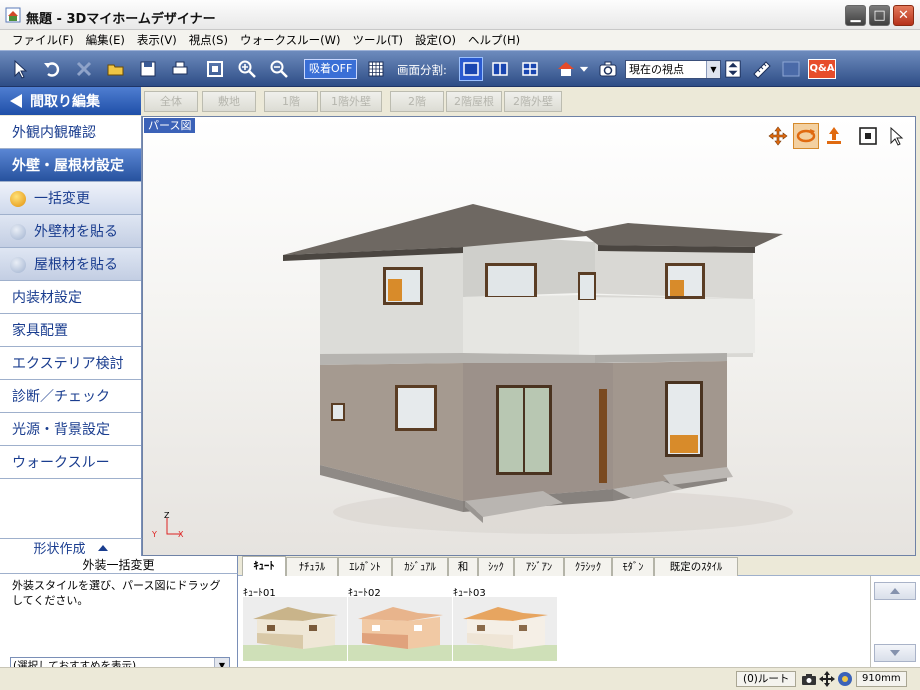 Image resolution: width=920 pixels, height=690 pixels. I want to click on style-tab-natural: ﾅﾁｭﾗﾙ, so click(312, 566).